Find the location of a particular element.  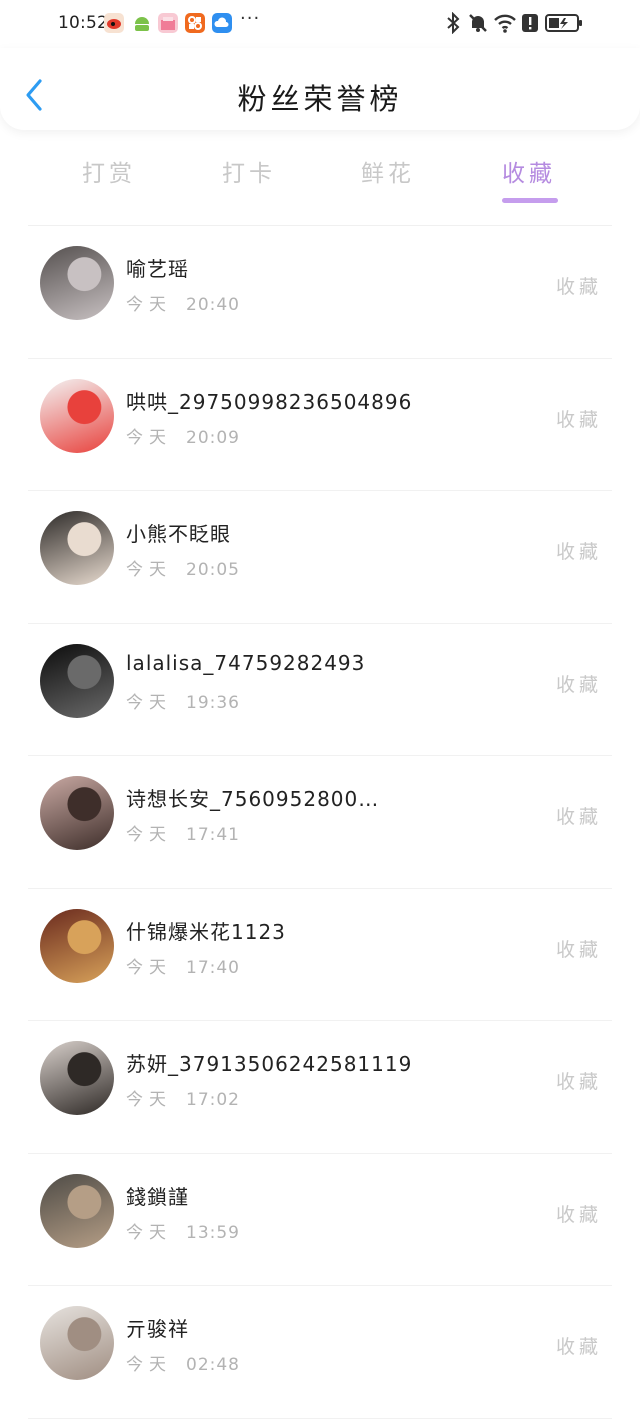

time-value: 19:36 is located at coordinates (213, 702).